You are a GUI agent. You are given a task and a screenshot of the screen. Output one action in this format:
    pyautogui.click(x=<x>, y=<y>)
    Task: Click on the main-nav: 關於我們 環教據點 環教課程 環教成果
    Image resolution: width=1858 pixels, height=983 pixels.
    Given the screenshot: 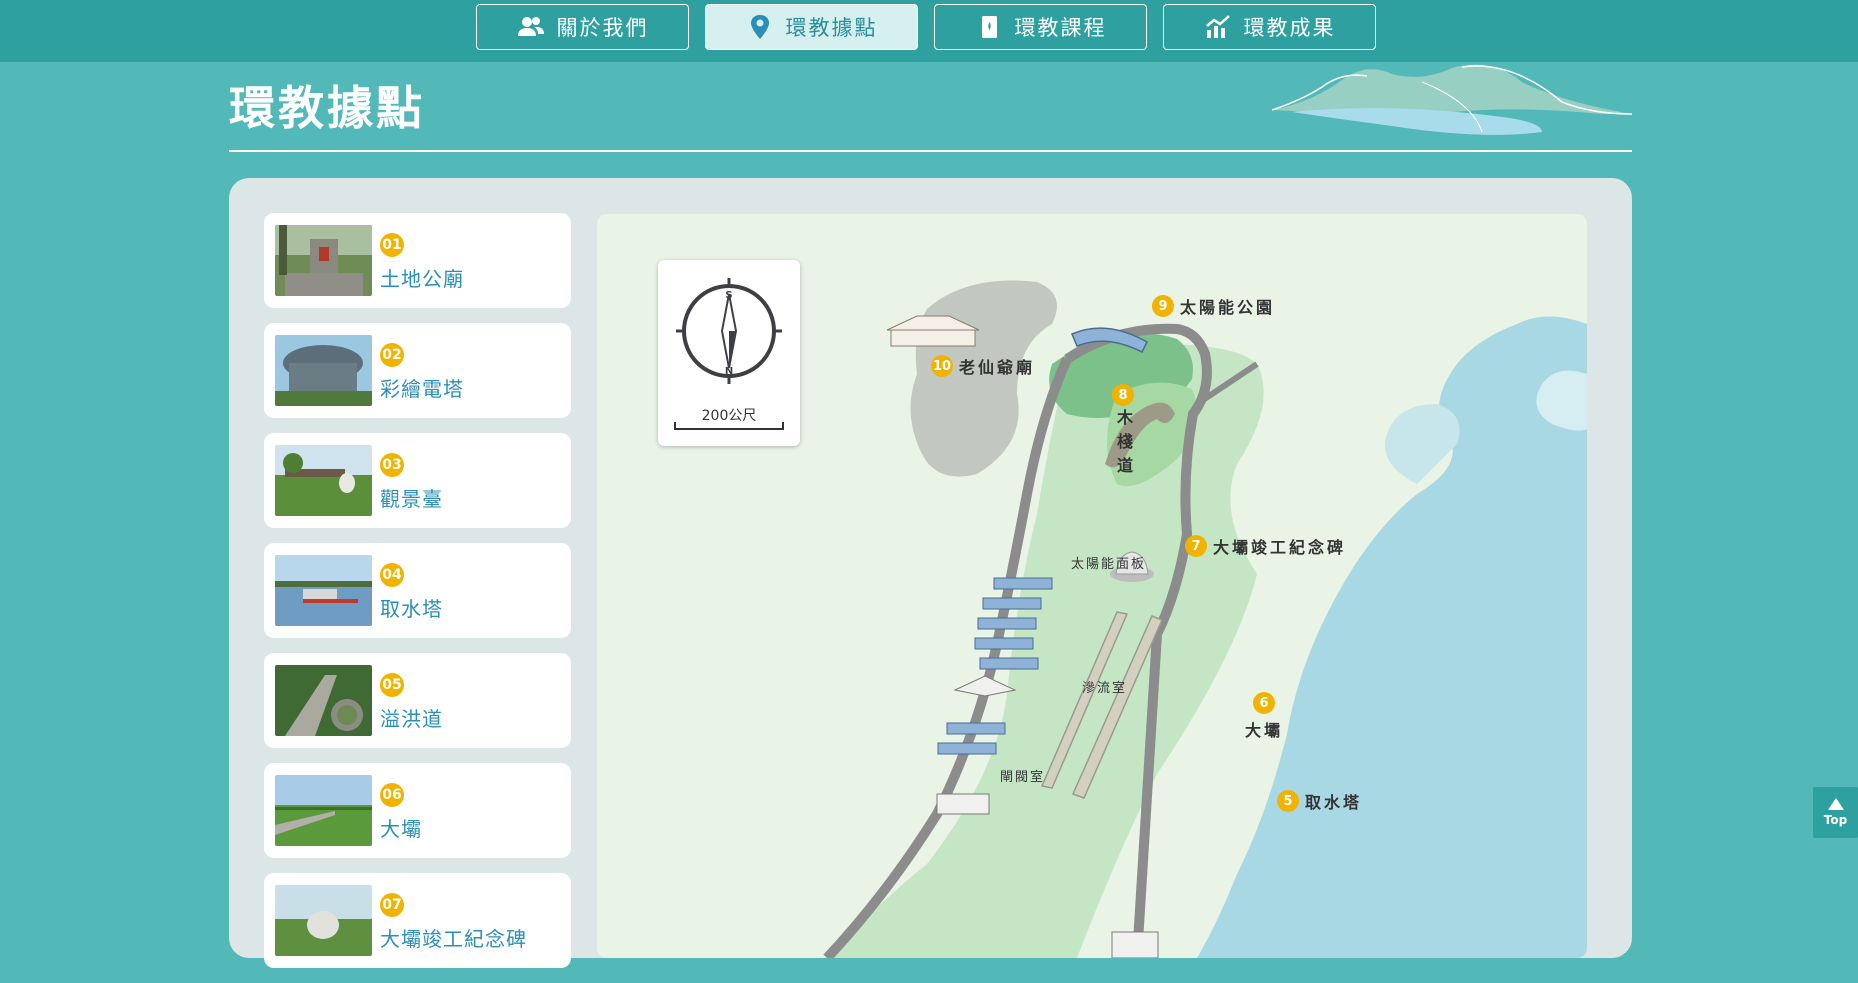 What is the action you would take?
    pyautogui.click(x=926, y=27)
    